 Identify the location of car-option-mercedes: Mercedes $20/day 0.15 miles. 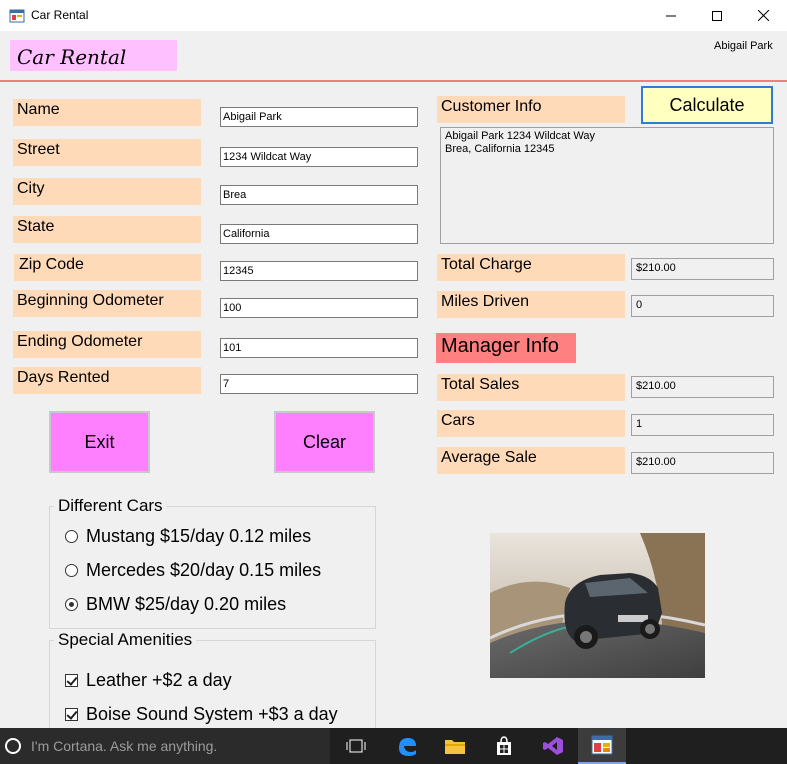
(193, 570).